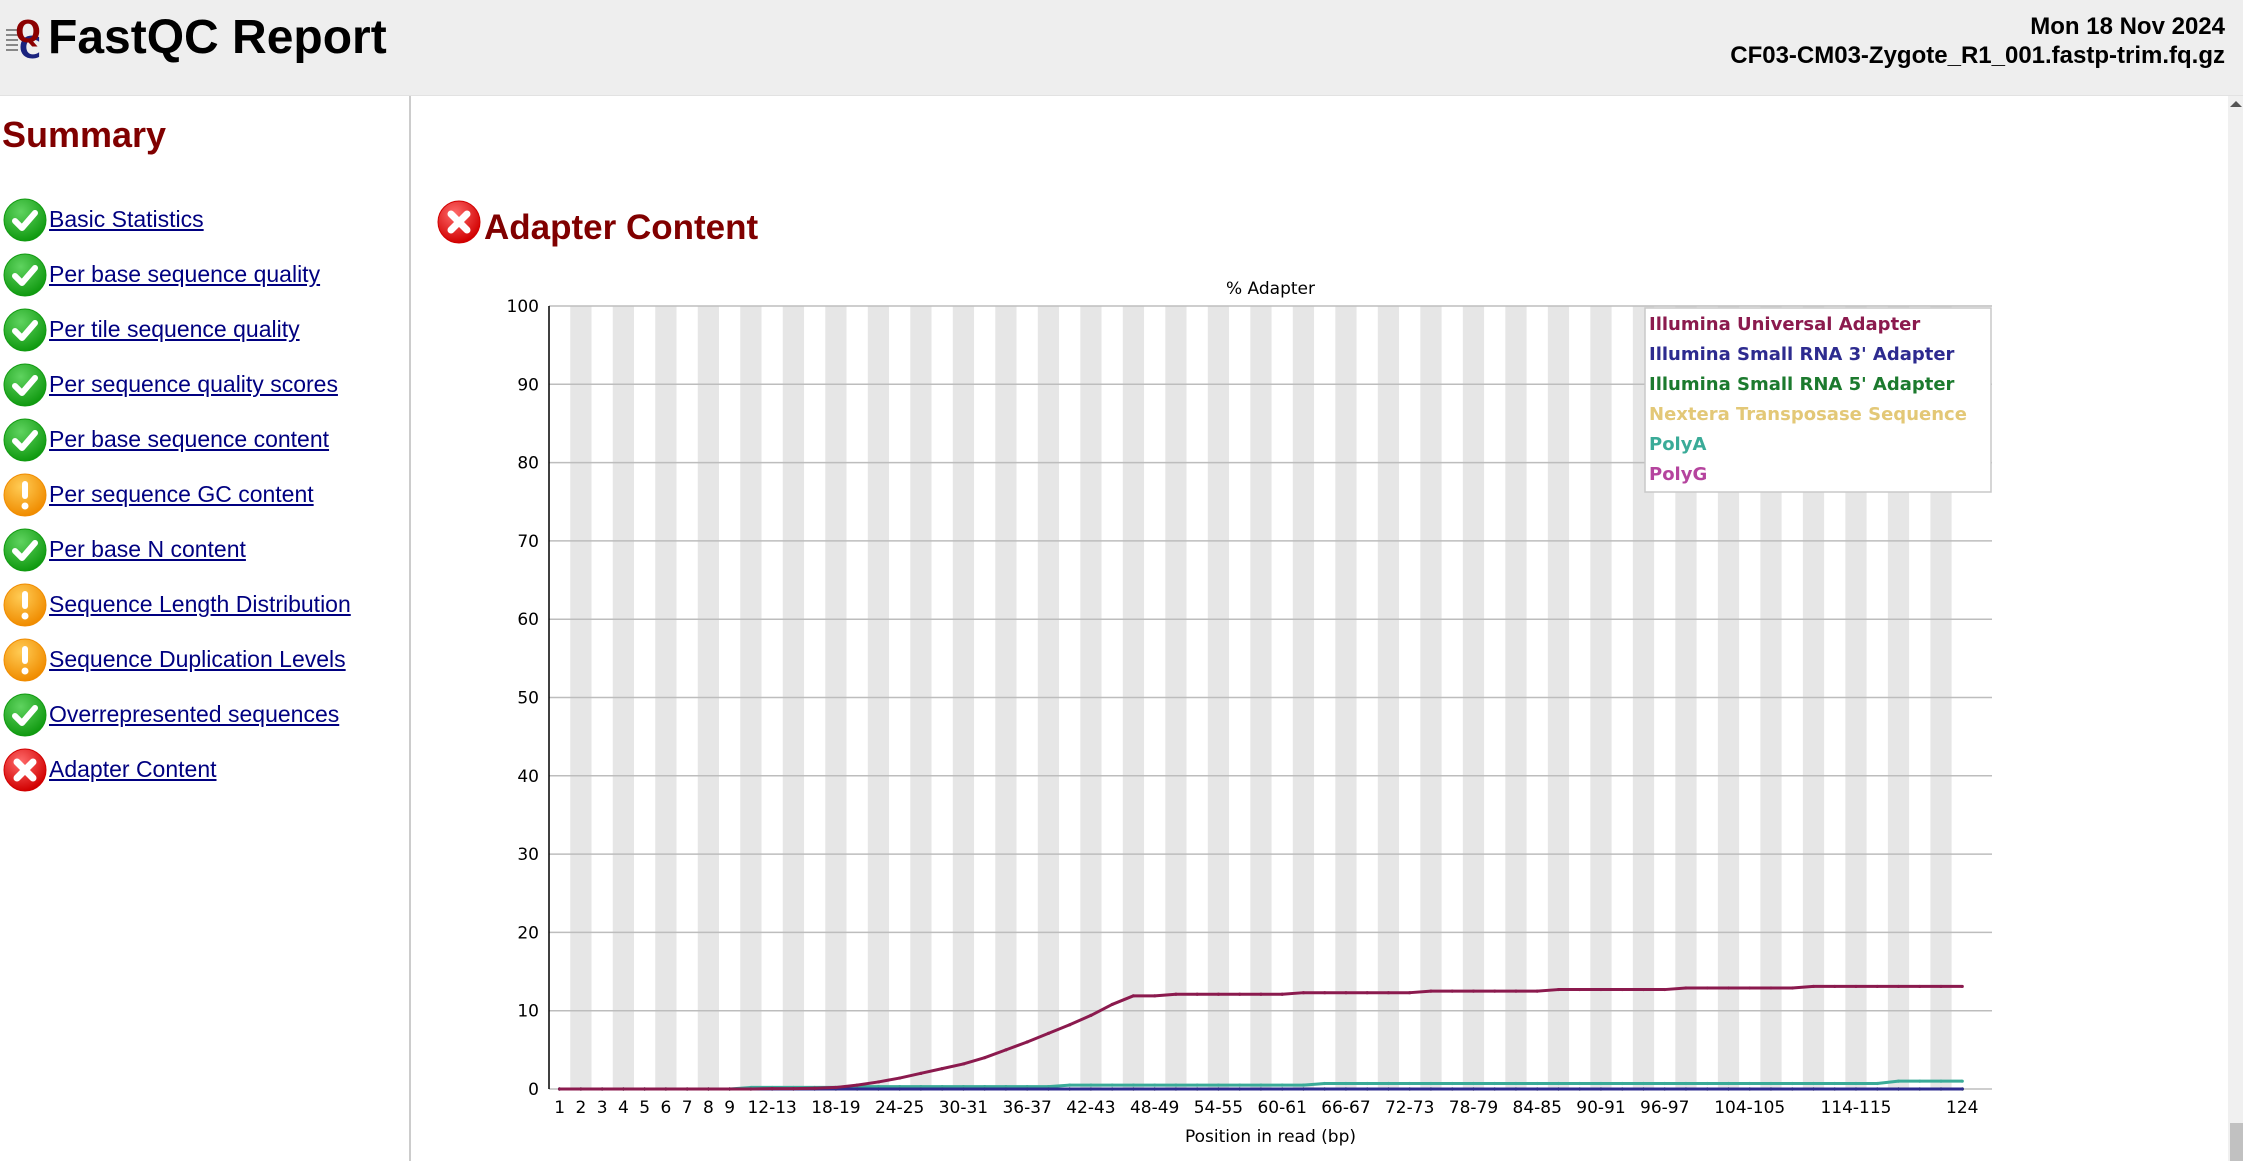 This screenshot has width=2243, height=1161. What do you see at coordinates (133, 769) in the screenshot?
I see `sidebar-link: Adapter Content` at bounding box center [133, 769].